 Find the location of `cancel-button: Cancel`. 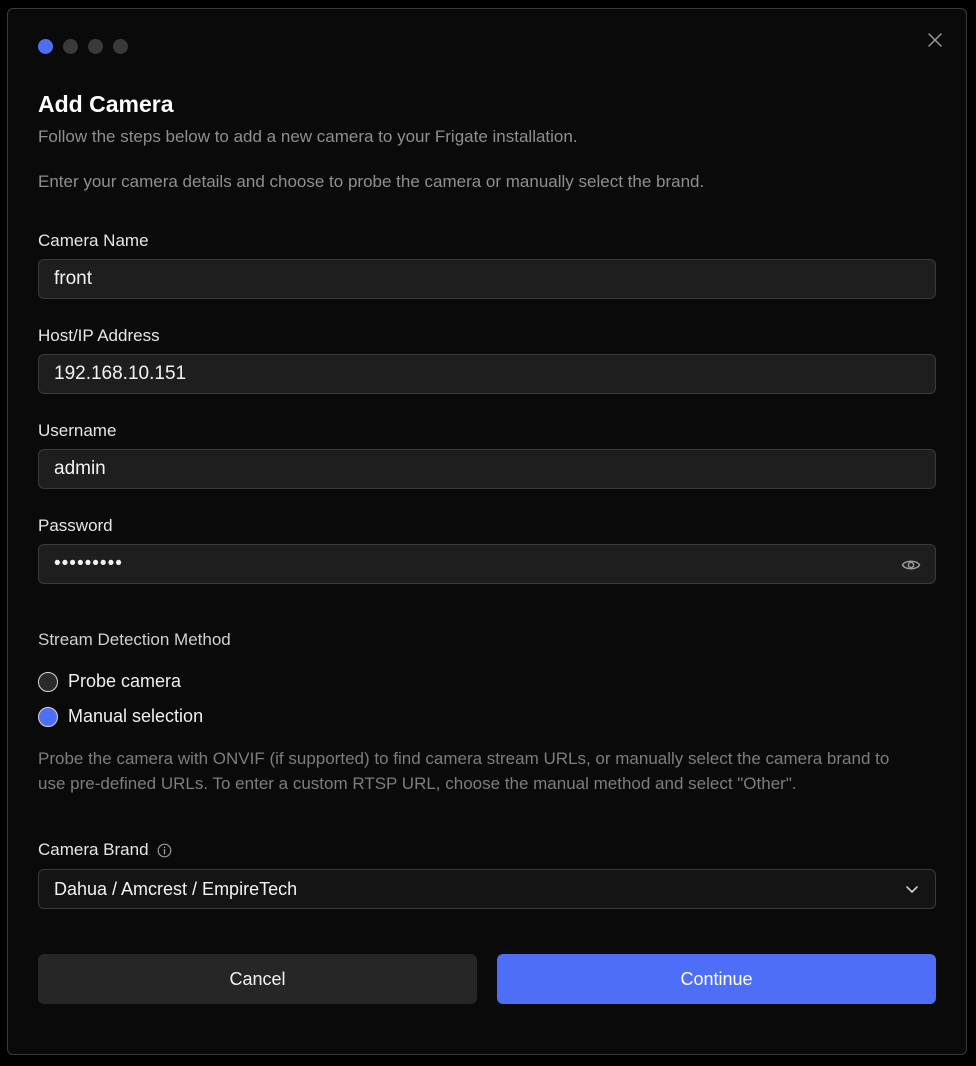

cancel-button: Cancel is located at coordinates (257, 979).